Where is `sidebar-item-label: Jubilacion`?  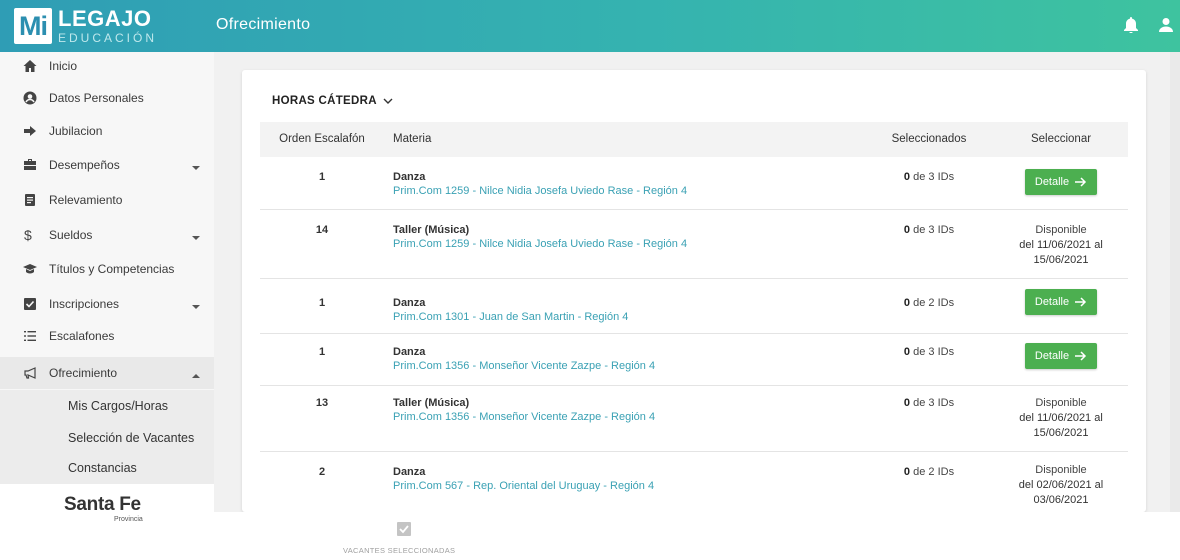
sidebar-item-label: Jubilacion is located at coordinates (76, 131).